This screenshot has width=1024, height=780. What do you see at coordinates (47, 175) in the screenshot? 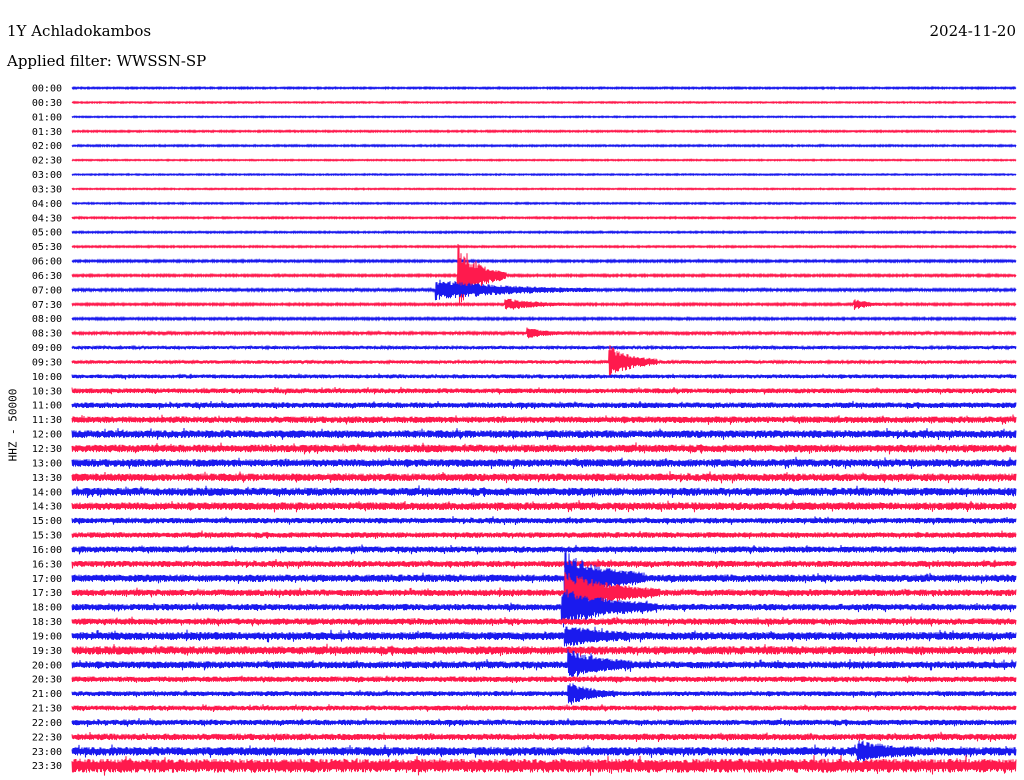
I see `time-tick-label: 03:00` at bounding box center [47, 175].